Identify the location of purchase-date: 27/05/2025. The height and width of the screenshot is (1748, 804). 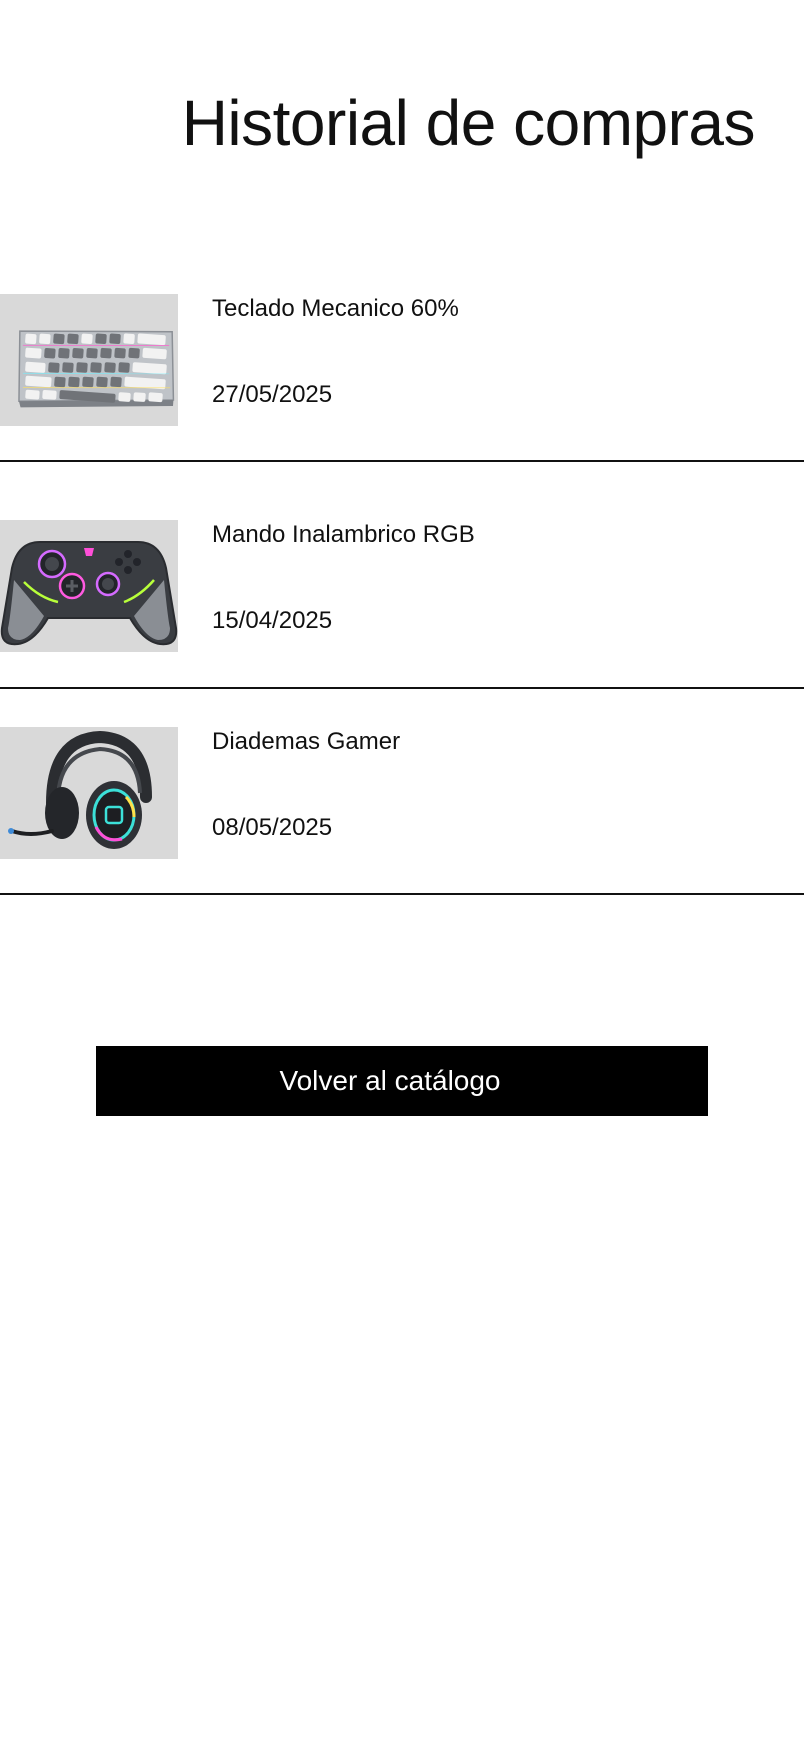
(272, 394).